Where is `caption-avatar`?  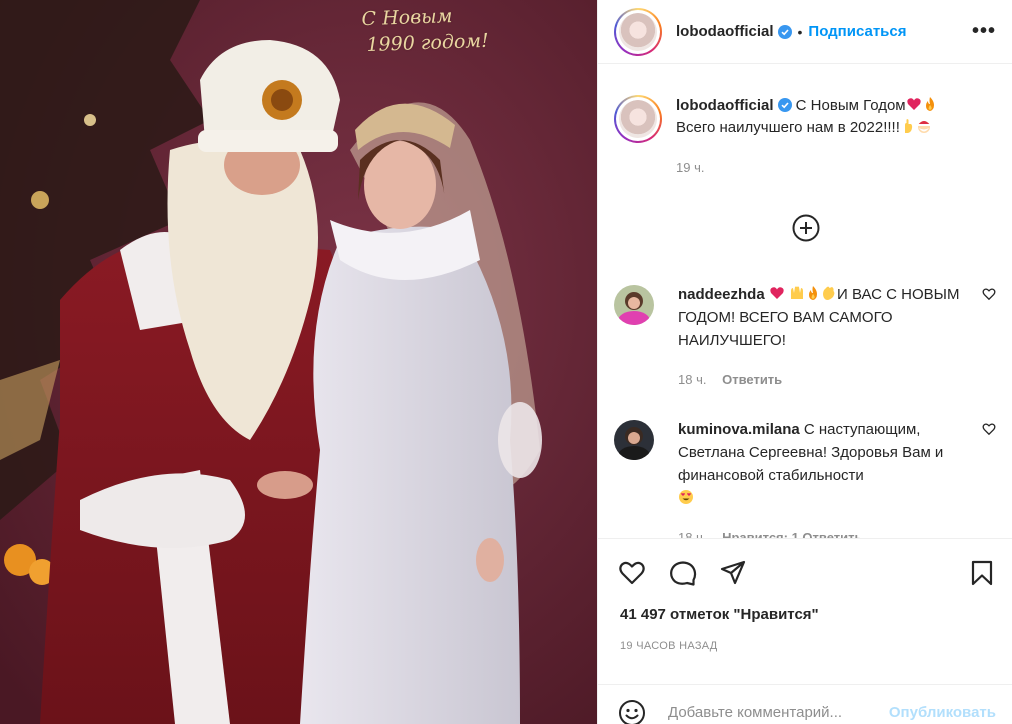 caption-avatar is located at coordinates (638, 119).